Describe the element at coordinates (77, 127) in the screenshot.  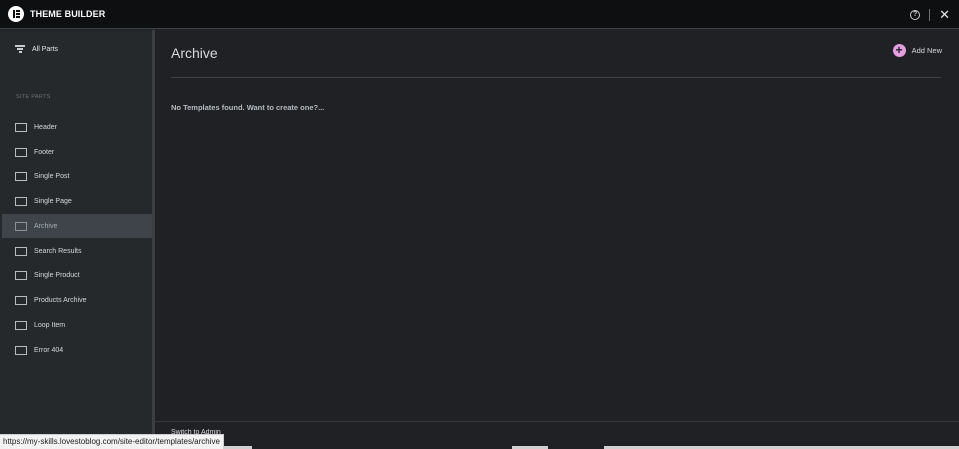
I see `sidebar-item-header: Header` at that location.